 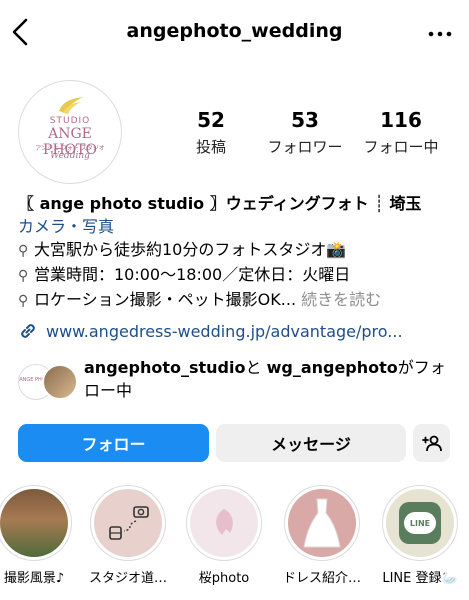 What do you see at coordinates (265, 379) in the screenshot?
I see `mutual-followers-text: angephoto_studioと wg_angephotoがフォロー中` at bounding box center [265, 379].